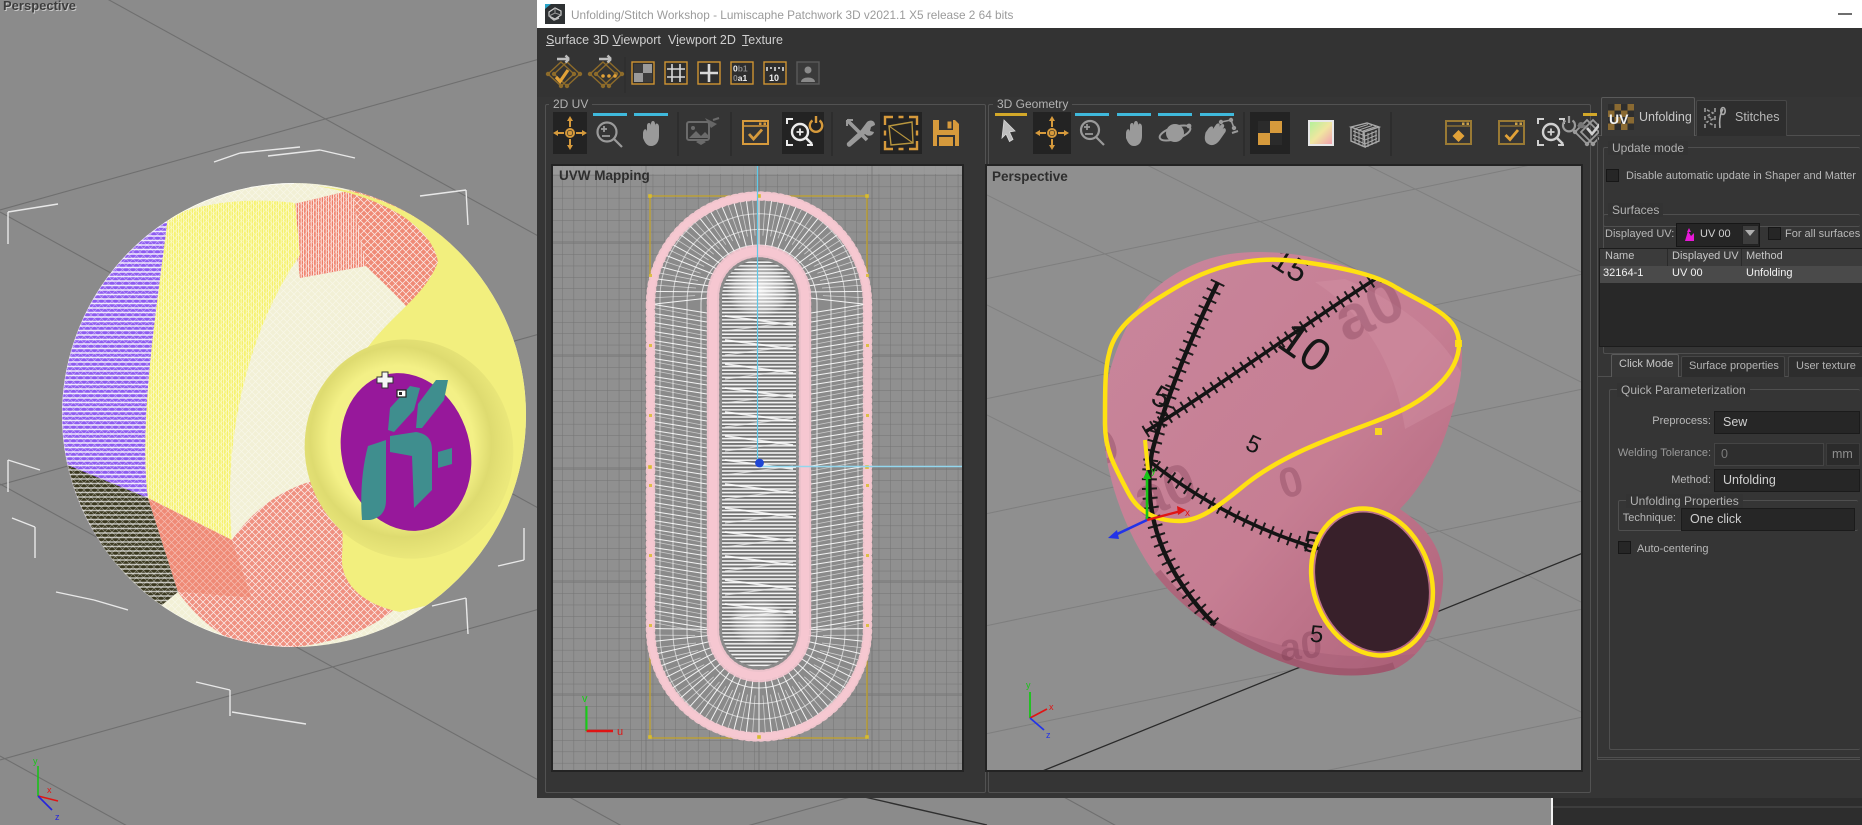  I want to click on svg-text: u, so click(620, 732).